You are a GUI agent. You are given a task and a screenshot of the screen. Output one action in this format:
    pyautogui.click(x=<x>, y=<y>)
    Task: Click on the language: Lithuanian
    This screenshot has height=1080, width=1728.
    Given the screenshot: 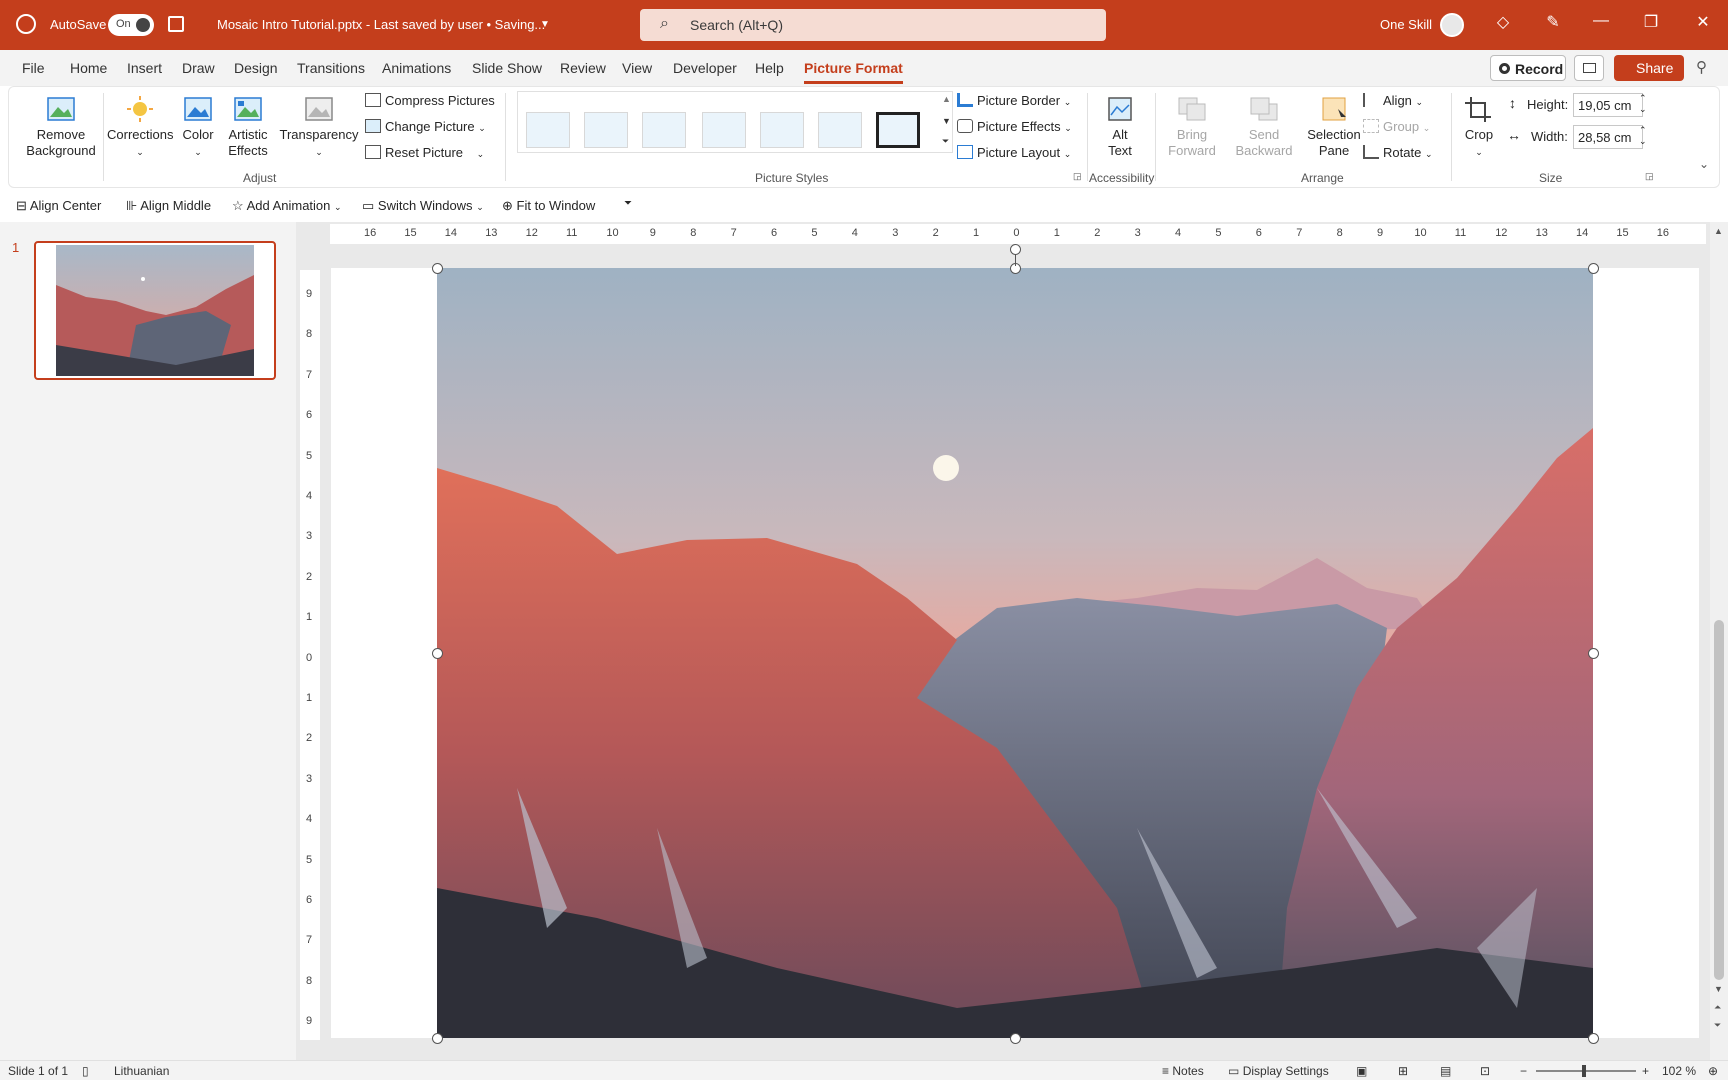 What is the action you would take?
    pyautogui.click(x=141, y=1071)
    